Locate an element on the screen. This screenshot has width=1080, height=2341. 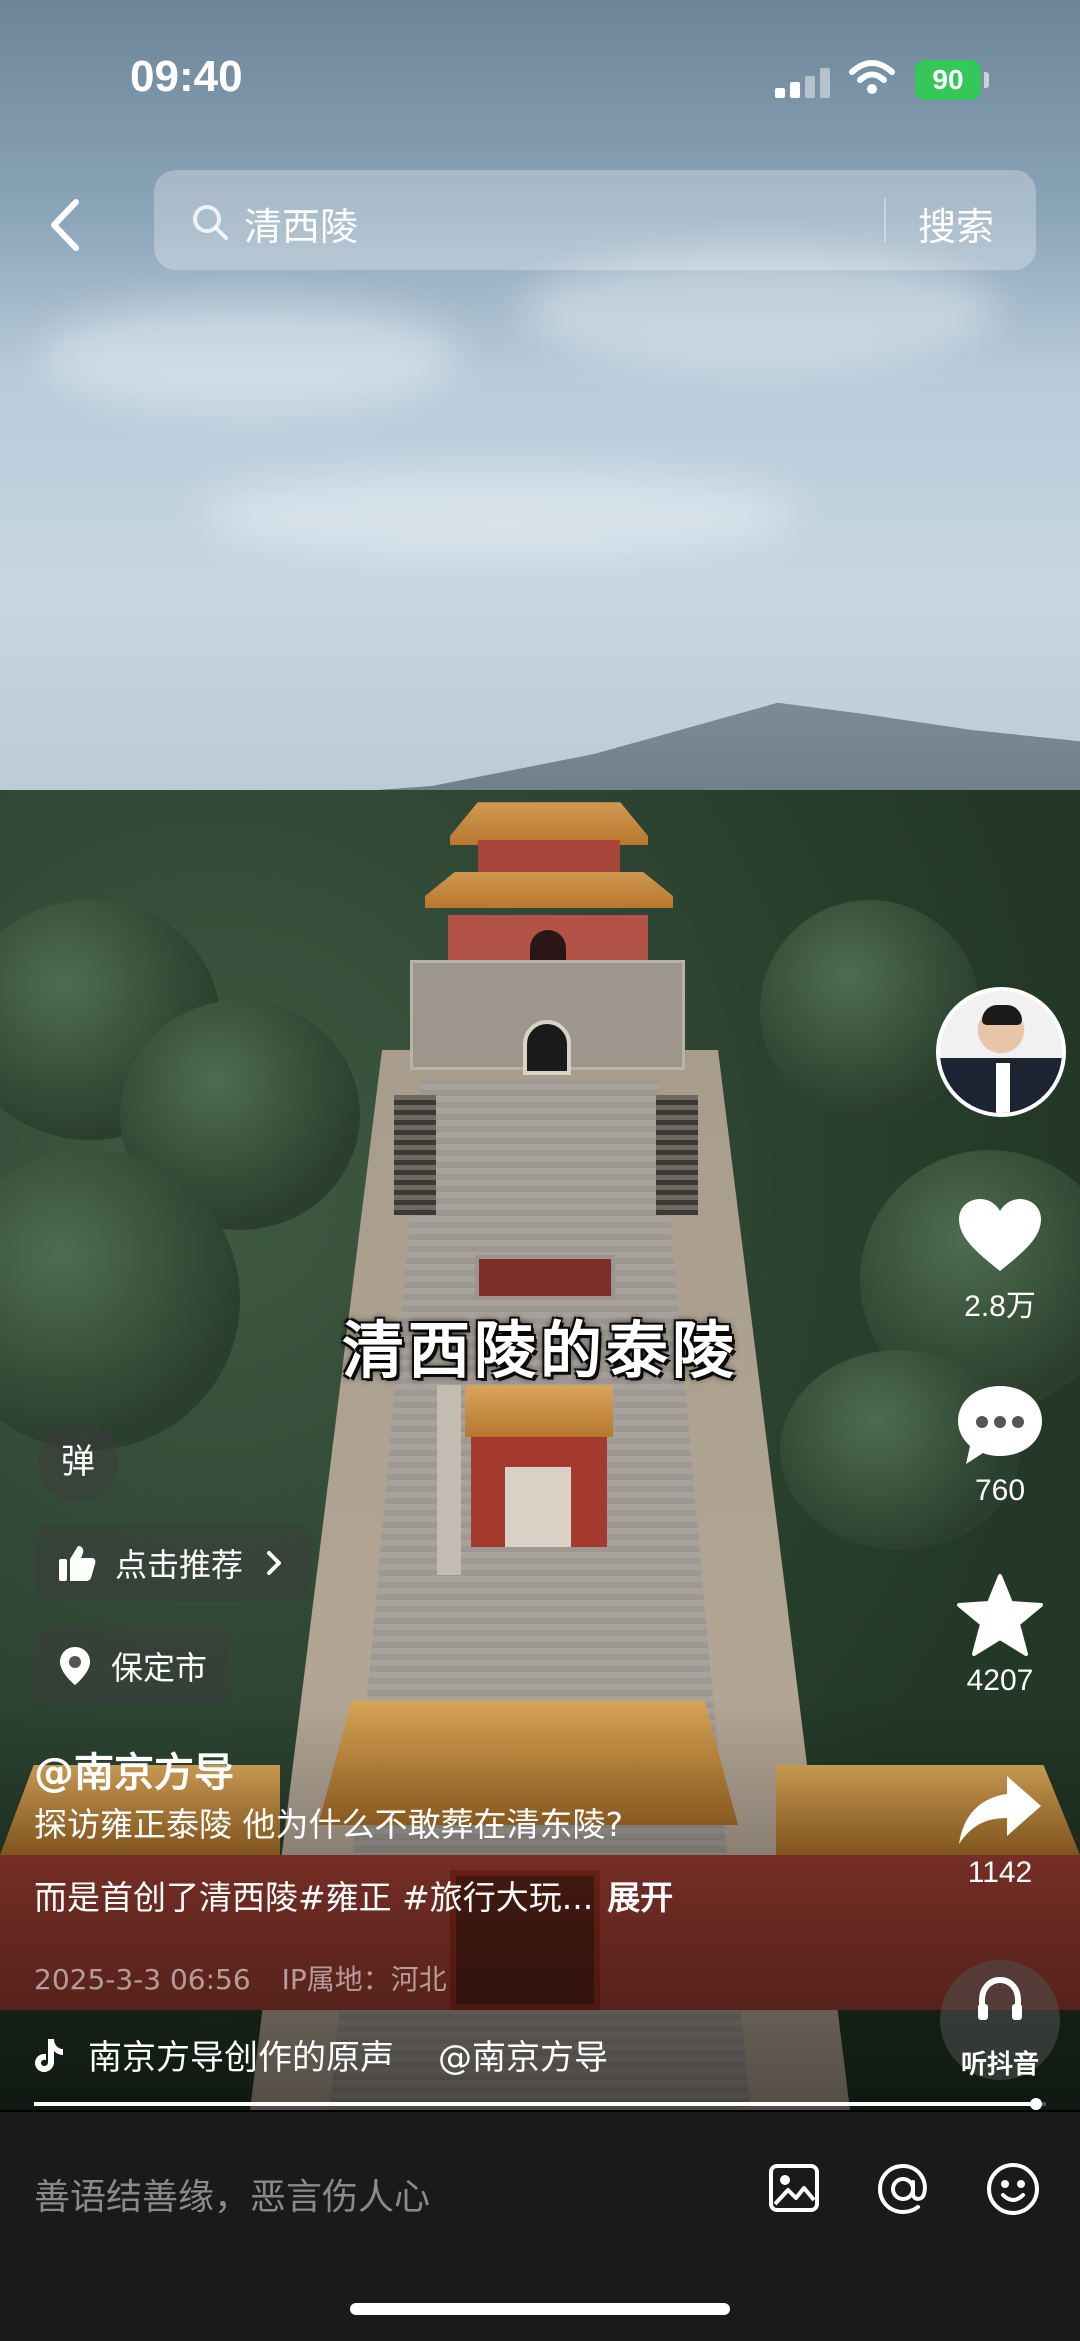
music-bar: 南京方导创作的原声 @南京方导 is located at coordinates (321, 2054).